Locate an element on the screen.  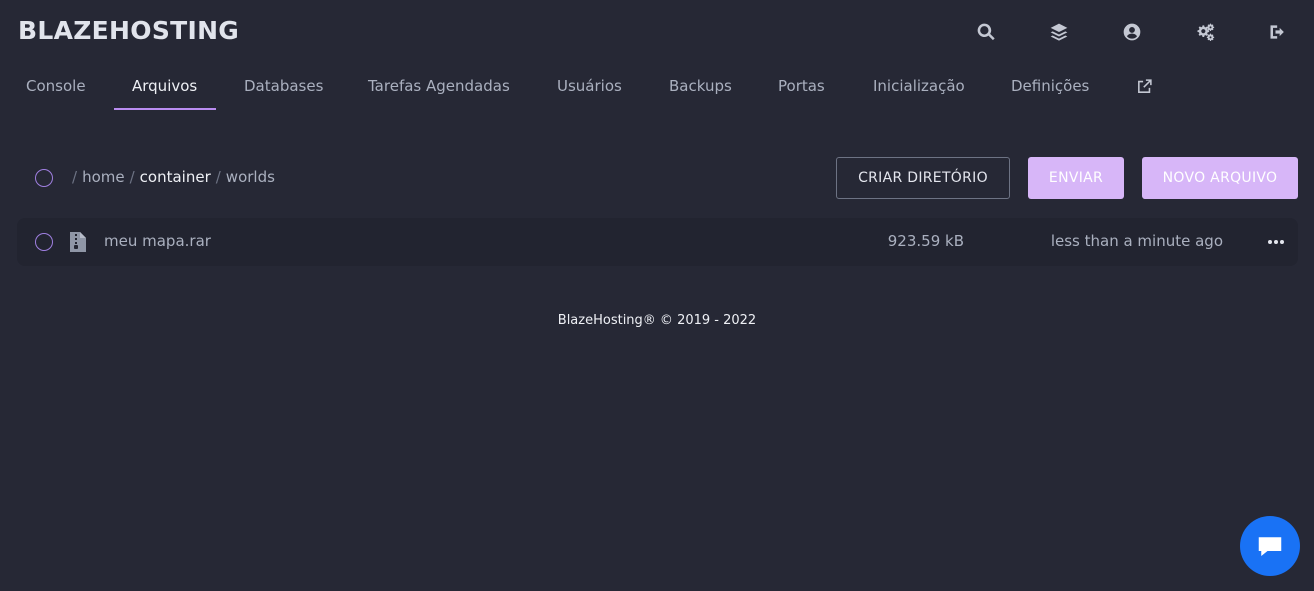
chat-icon is located at coordinates (1270, 546).